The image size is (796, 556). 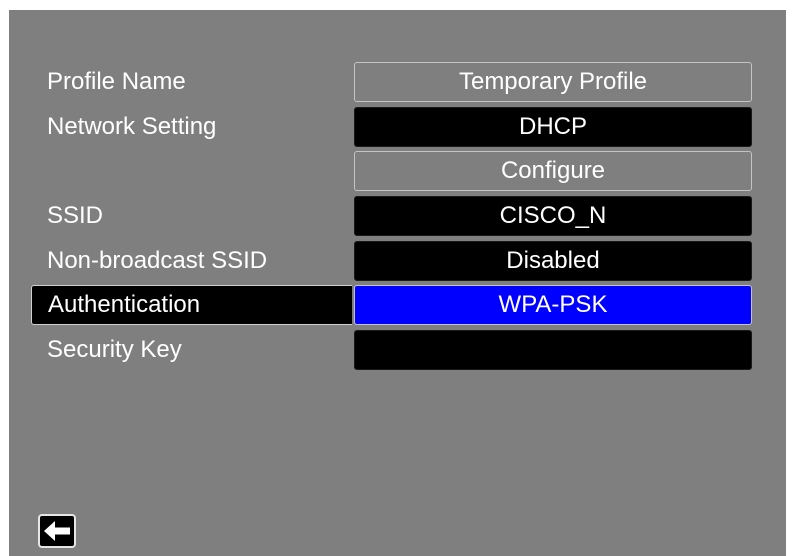 What do you see at coordinates (553, 350) in the screenshot?
I see `security-key-field` at bounding box center [553, 350].